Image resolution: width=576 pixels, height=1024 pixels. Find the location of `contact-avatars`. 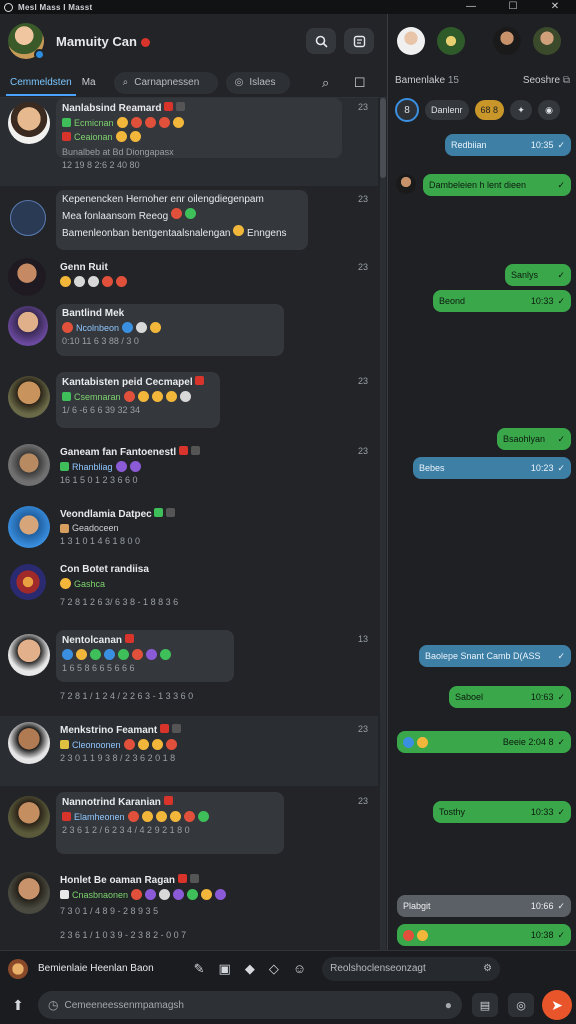

contact-avatars is located at coordinates (482, 41).